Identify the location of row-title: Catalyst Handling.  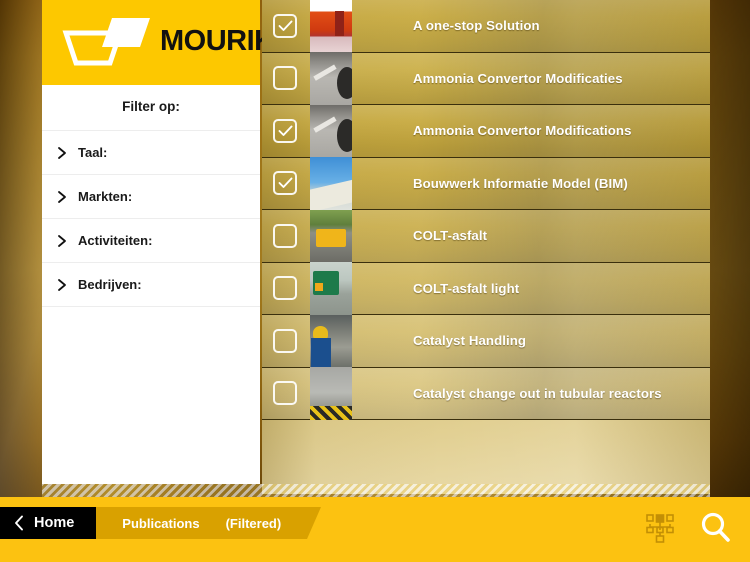
(470, 341).